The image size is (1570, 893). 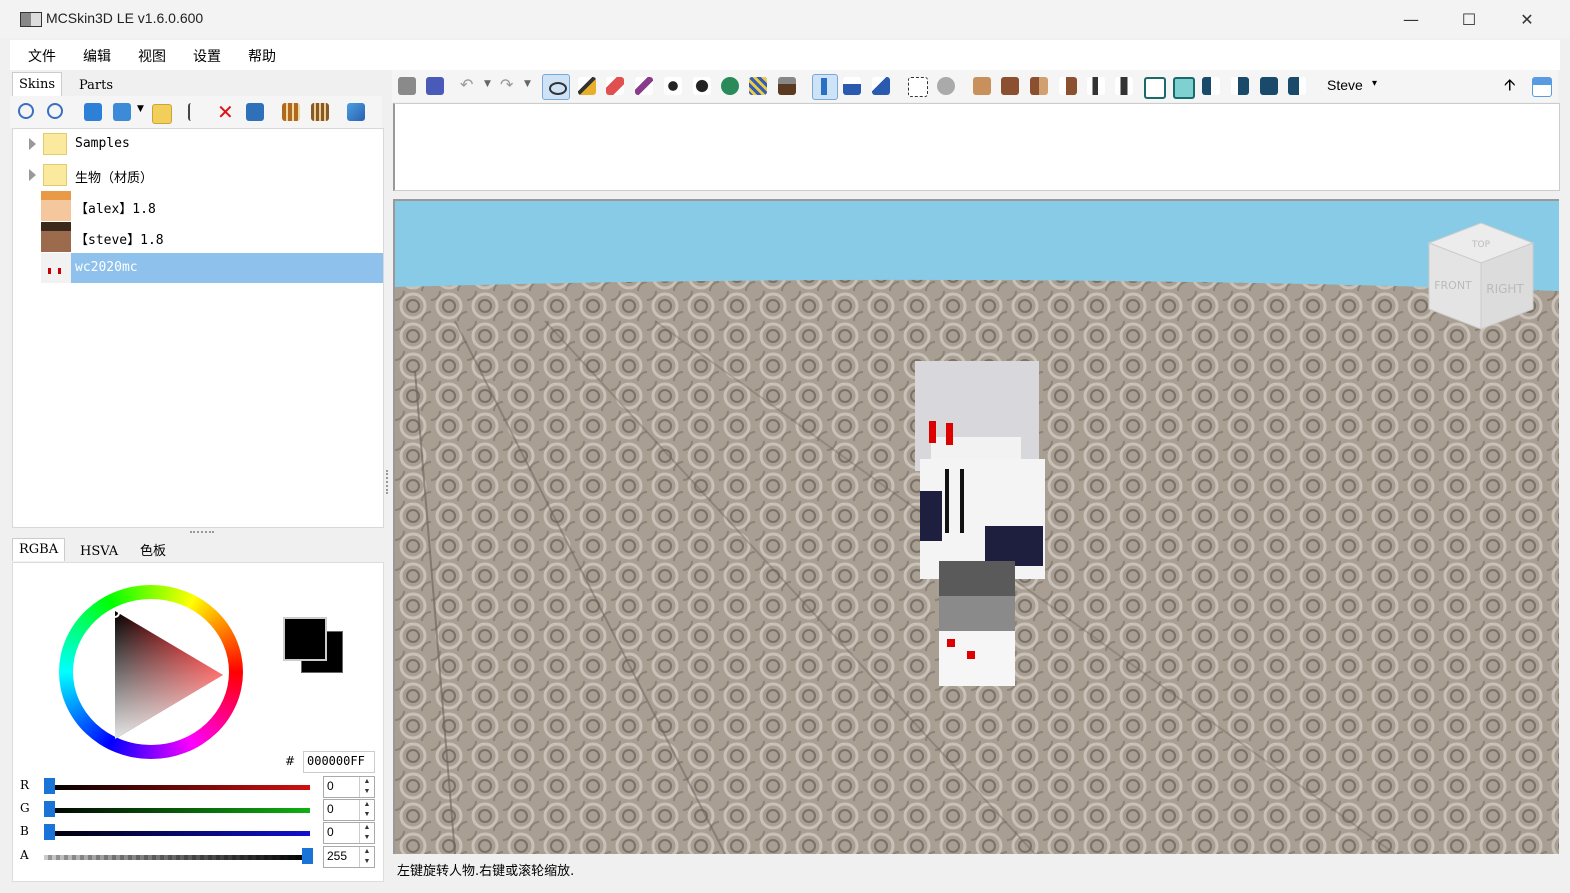 What do you see at coordinates (305, 639) in the screenshot?
I see `primary-color-swatch` at bounding box center [305, 639].